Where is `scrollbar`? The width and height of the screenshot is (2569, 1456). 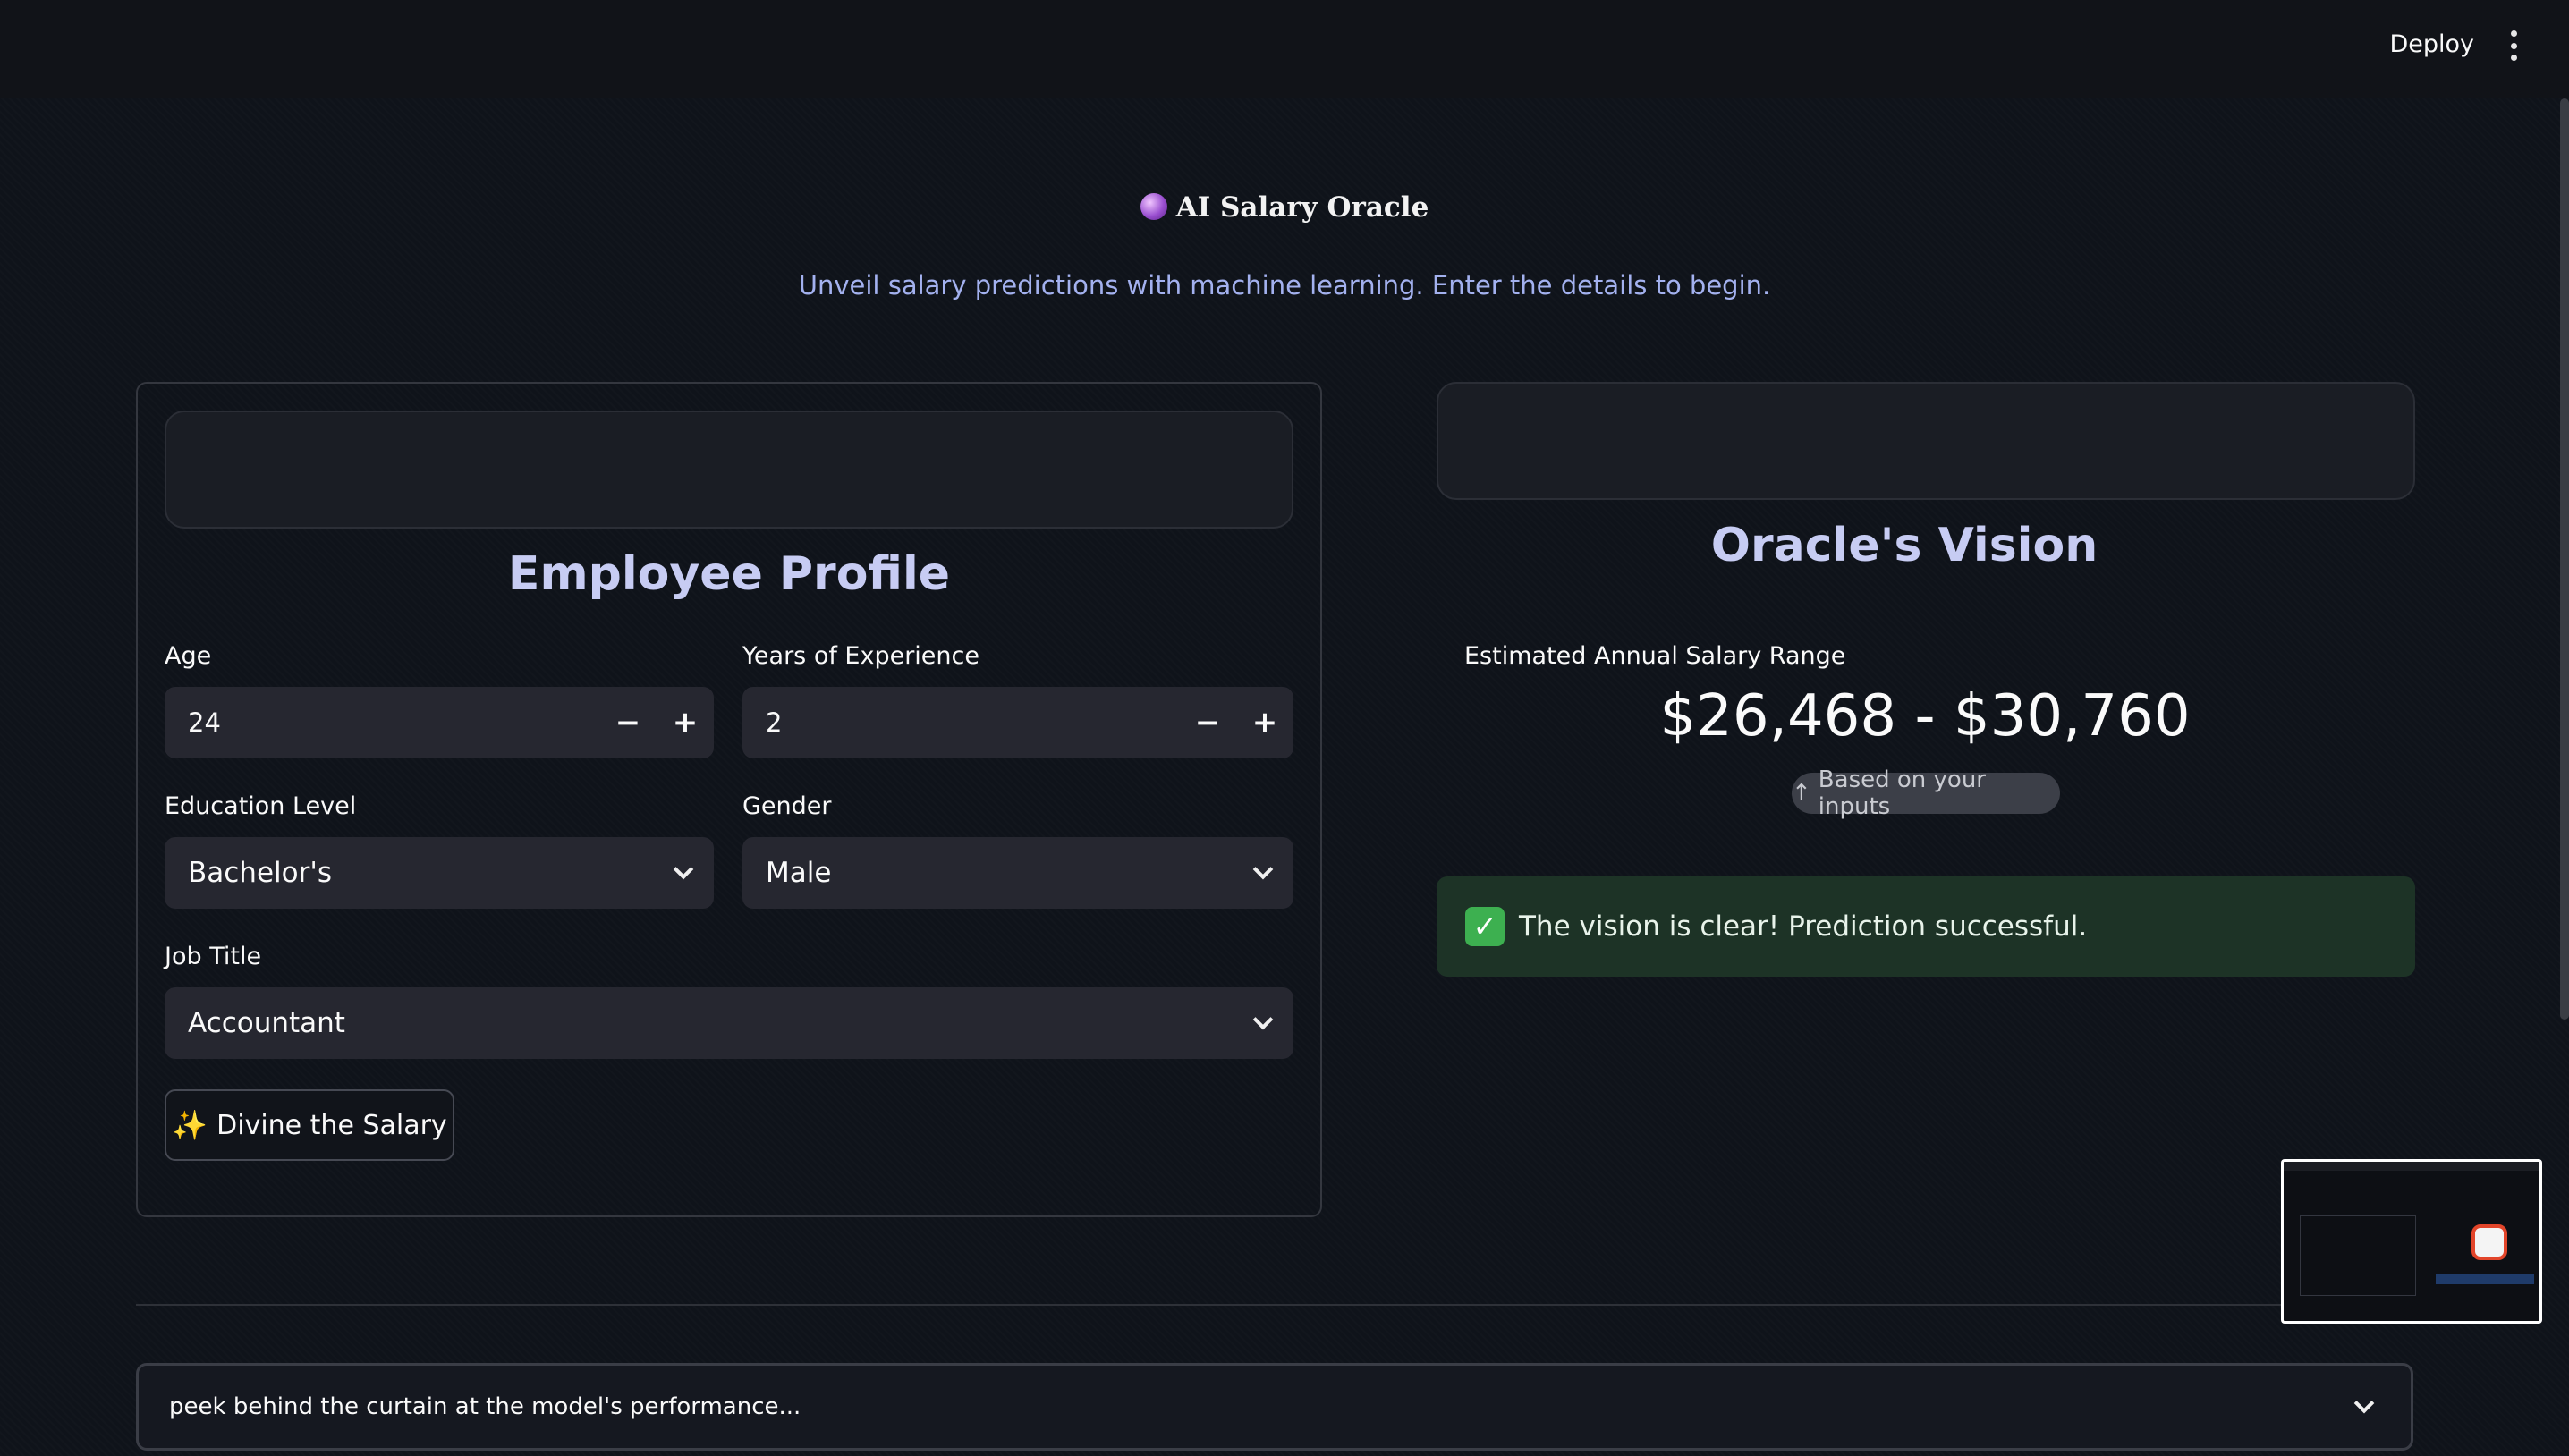 scrollbar is located at coordinates (2565, 559).